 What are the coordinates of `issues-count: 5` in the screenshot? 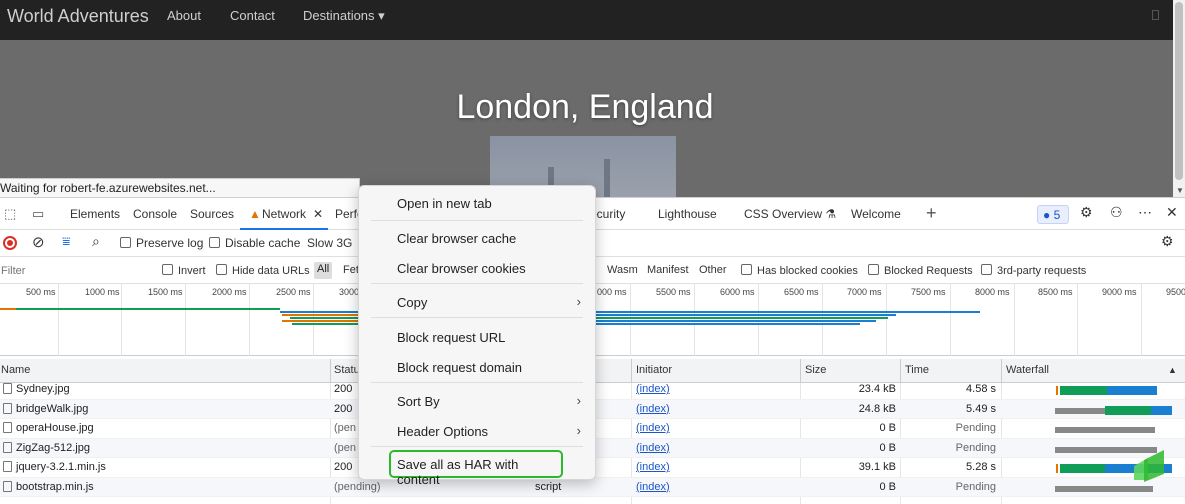 It's located at (1057, 215).